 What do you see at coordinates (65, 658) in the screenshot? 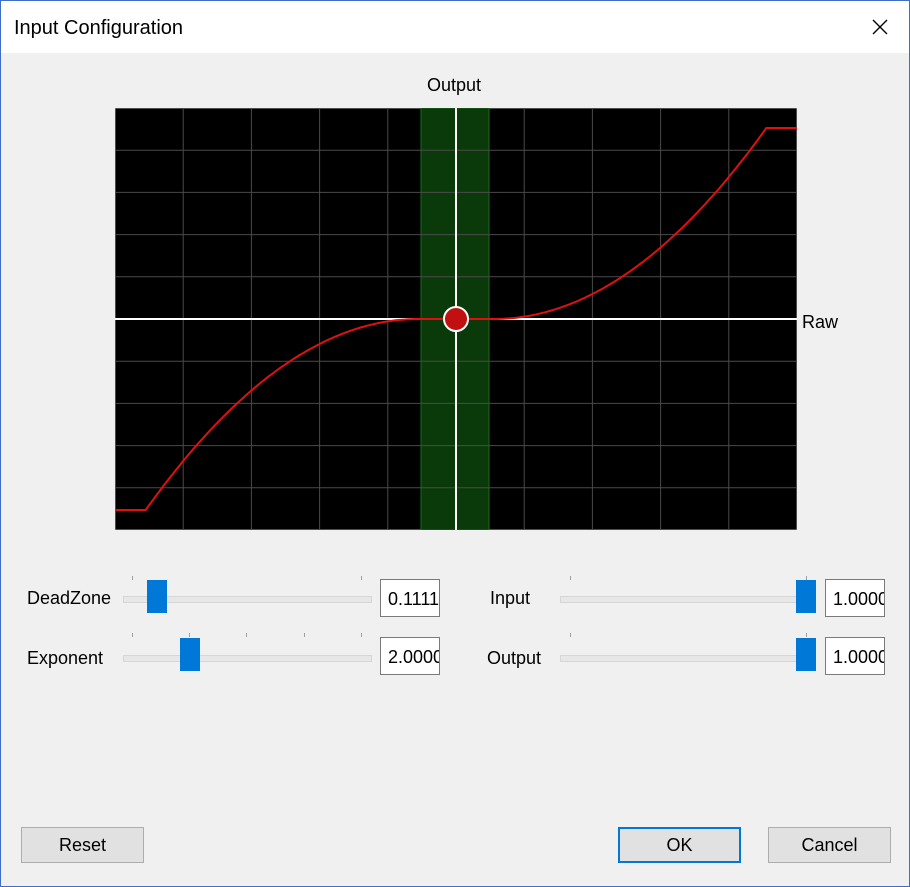
I see `exponent-label: Exponent` at bounding box center [65, 658].